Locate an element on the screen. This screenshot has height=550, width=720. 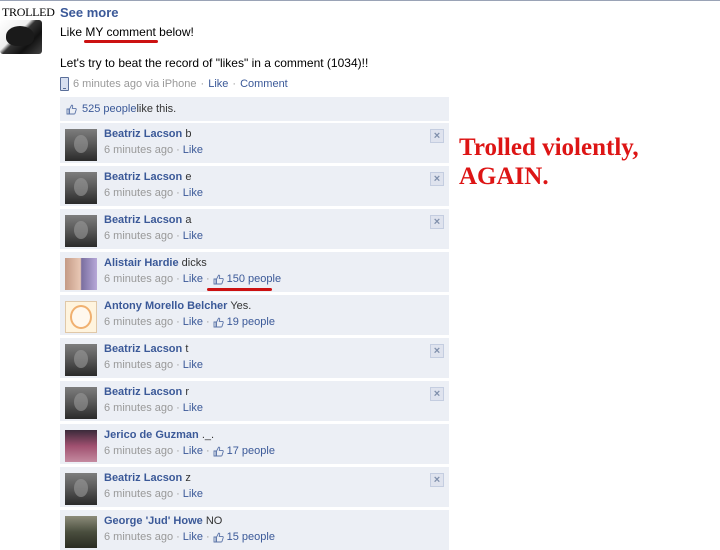
comment-body: Beatriz Lacson e 6 minutes ago · Like is located at coordinates (153, 185).